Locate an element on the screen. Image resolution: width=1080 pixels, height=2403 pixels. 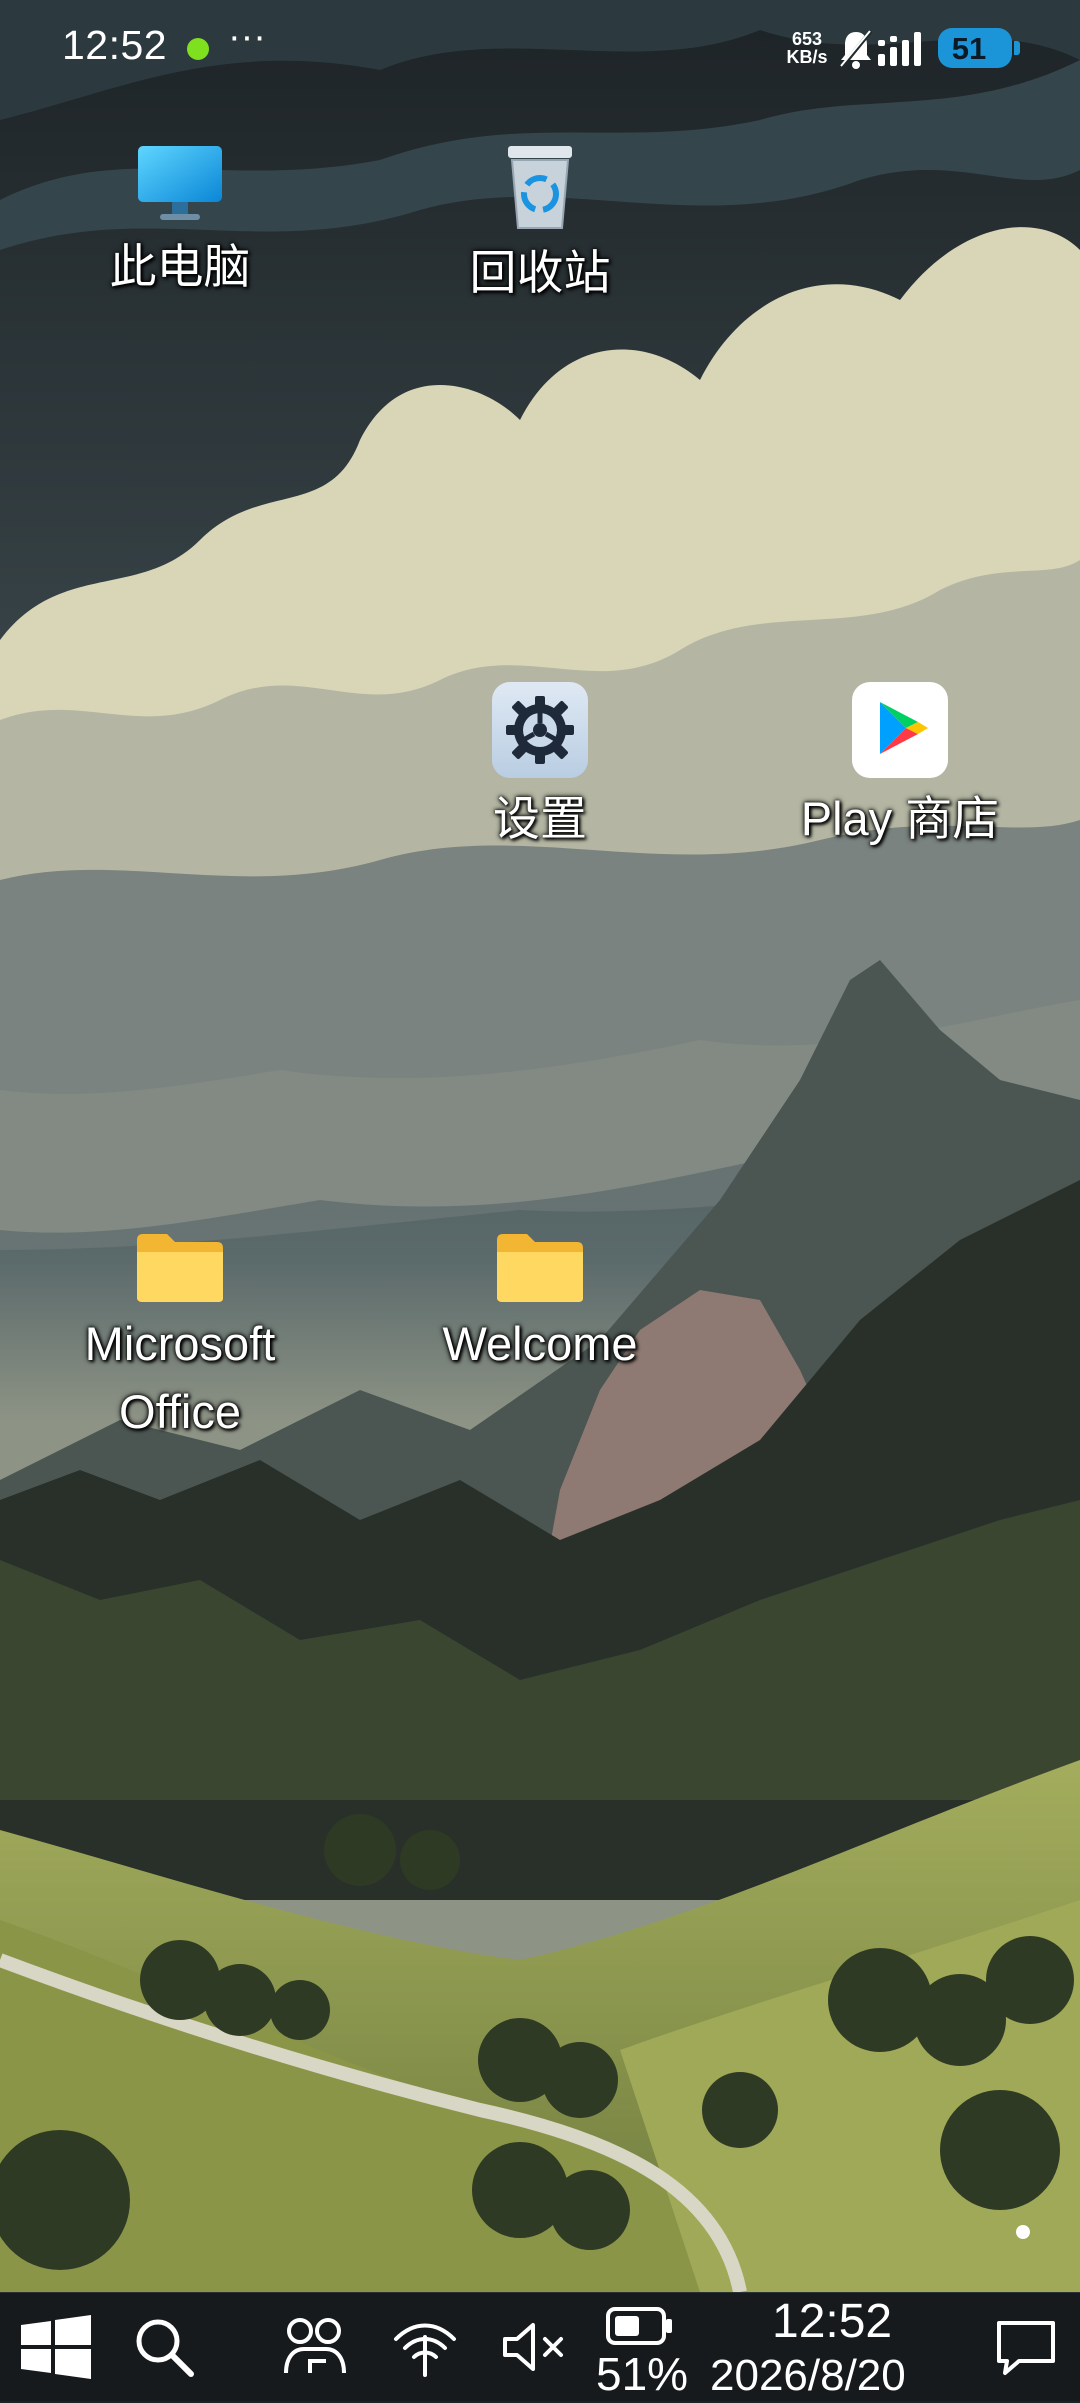
taskbar-clock-date: 2026/8/20 is located at coordinates (808, 2375).